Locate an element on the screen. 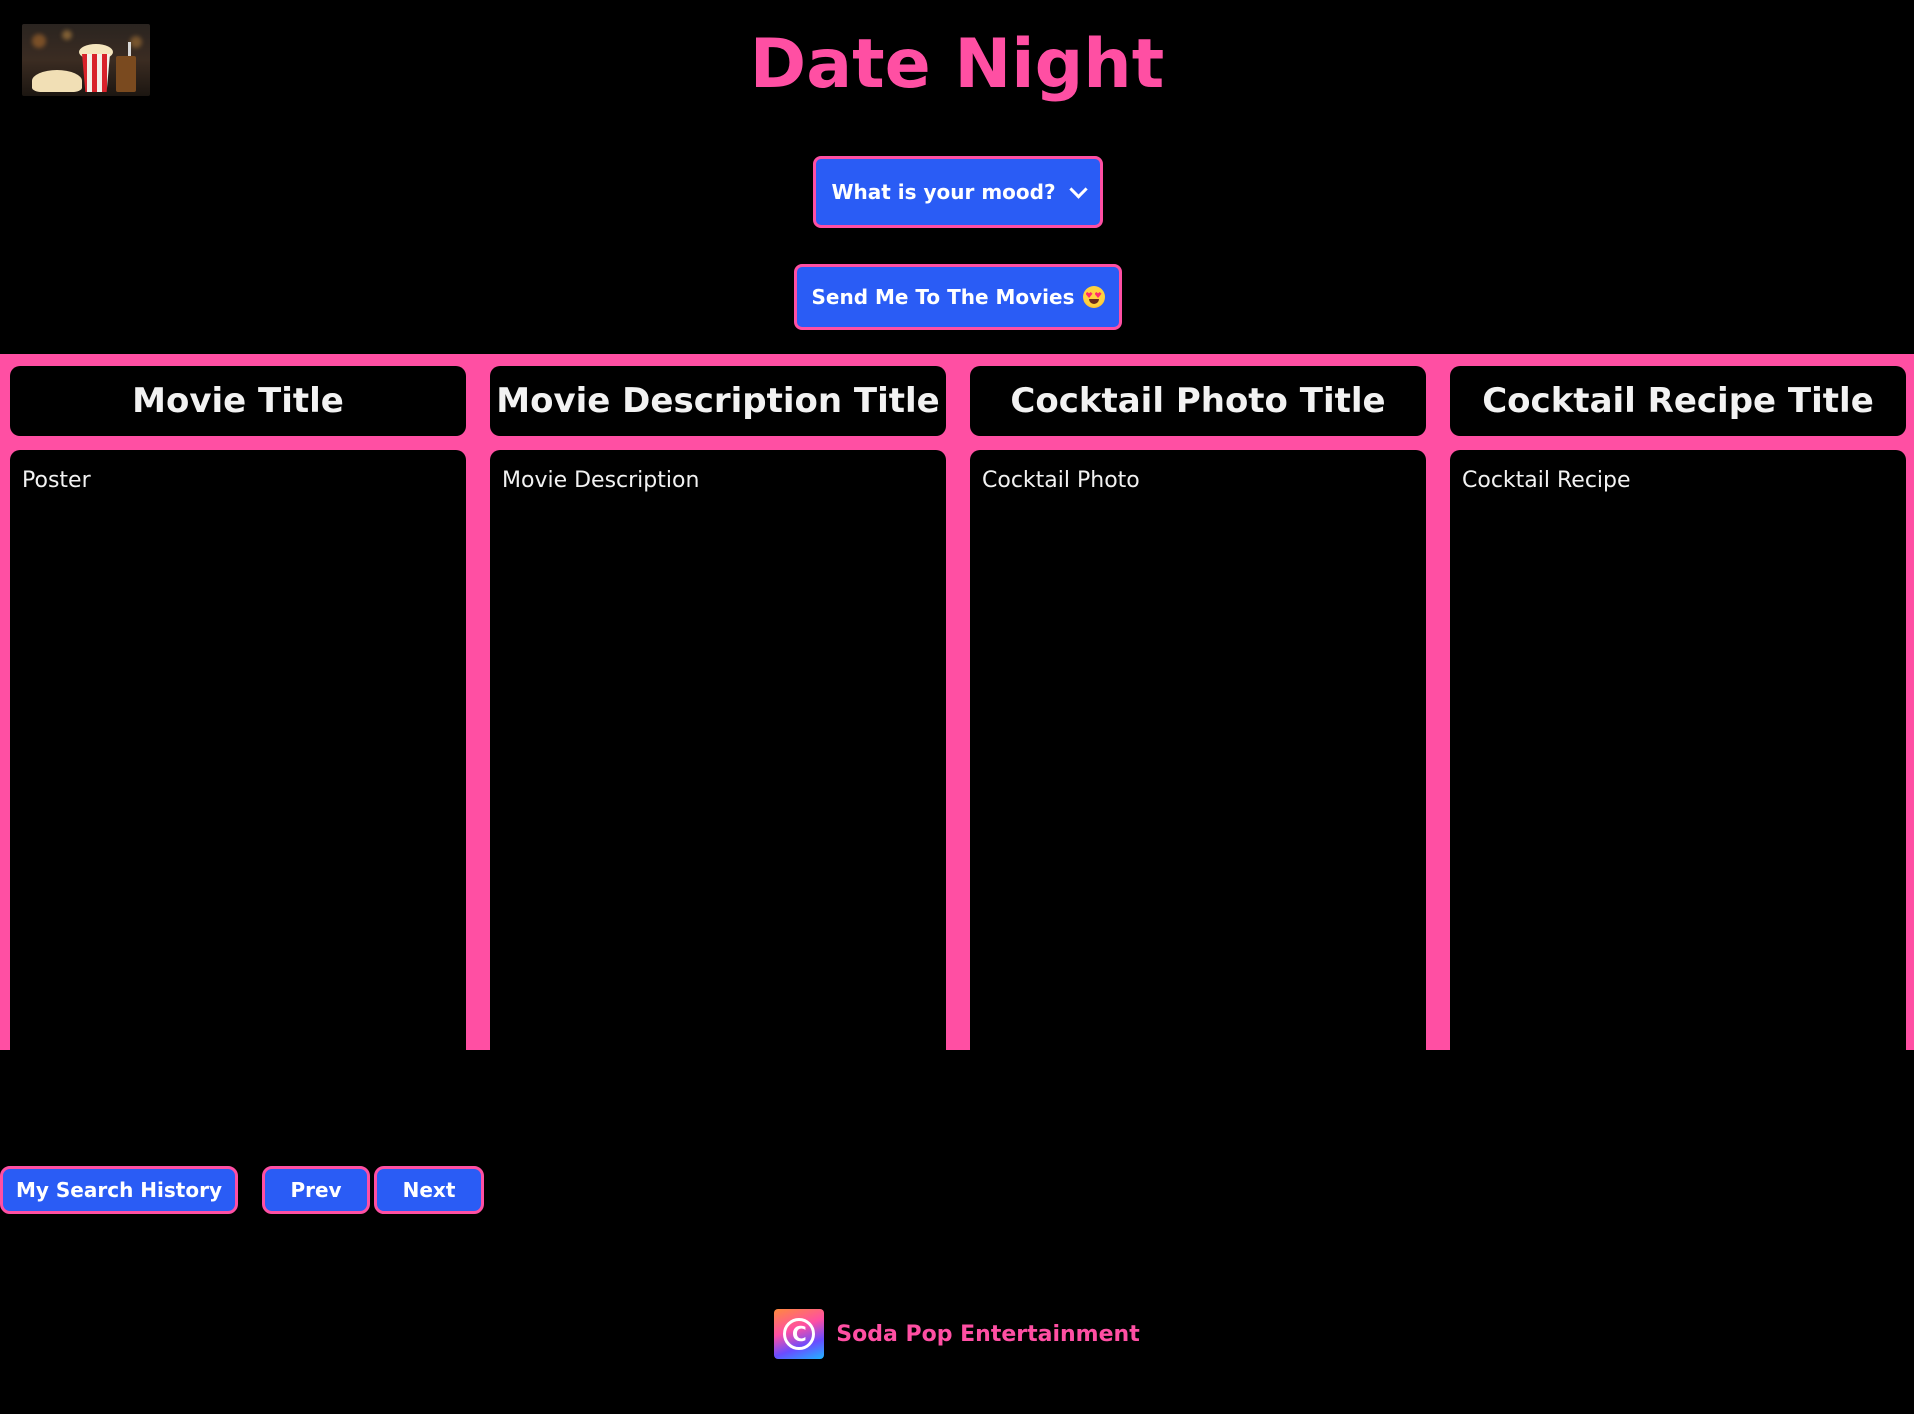 The height and width of the screenshot is (1414, 1914). movie-title-heading: Movie Title is located at coordinates (238, 401).